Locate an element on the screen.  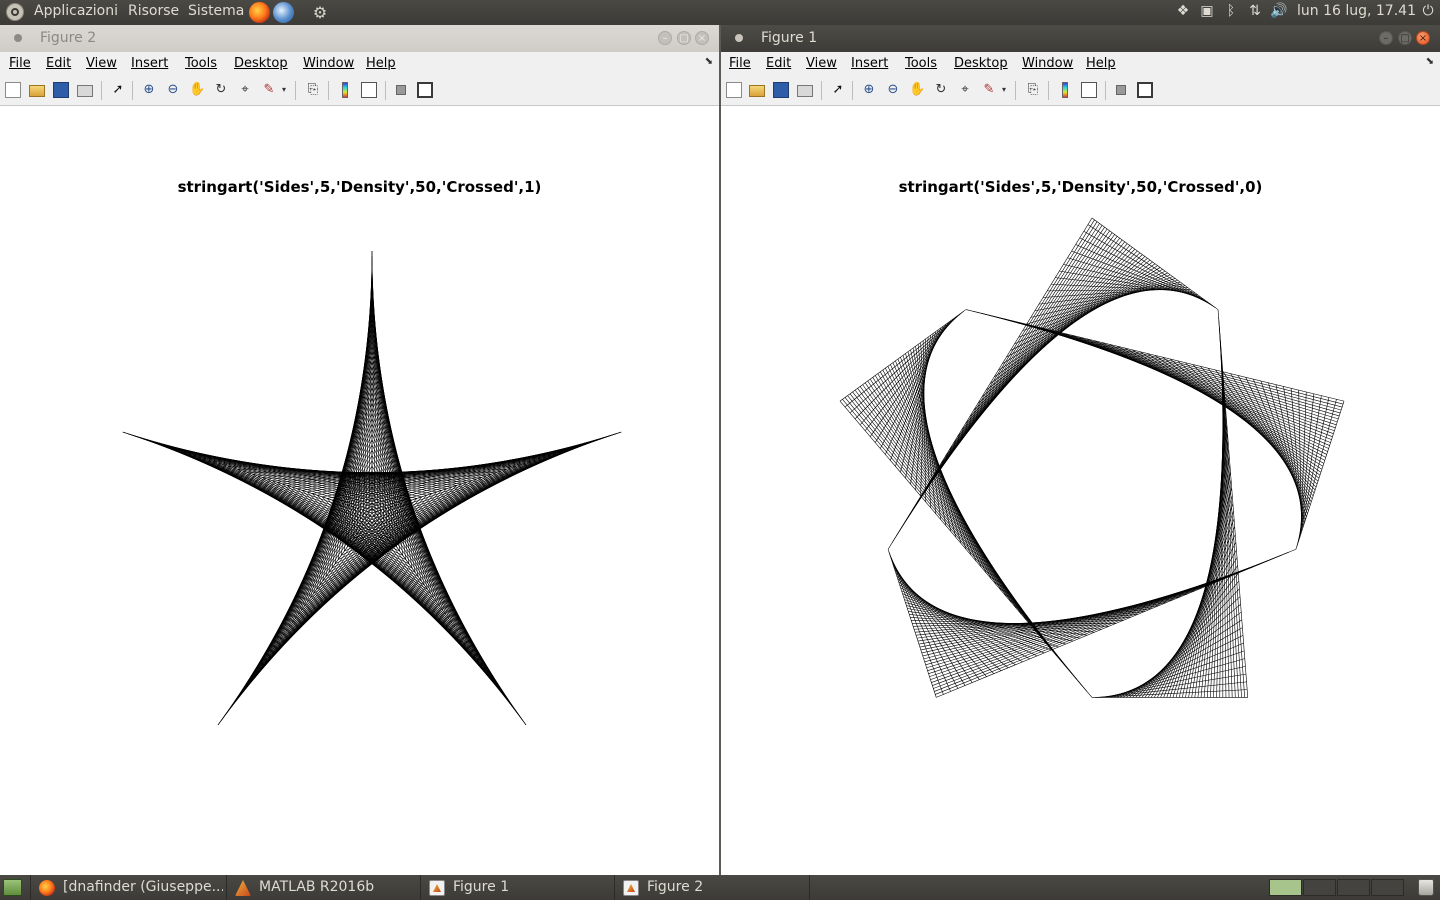
network-settings-icon: ⚙ is located at coordinates (320, 12).